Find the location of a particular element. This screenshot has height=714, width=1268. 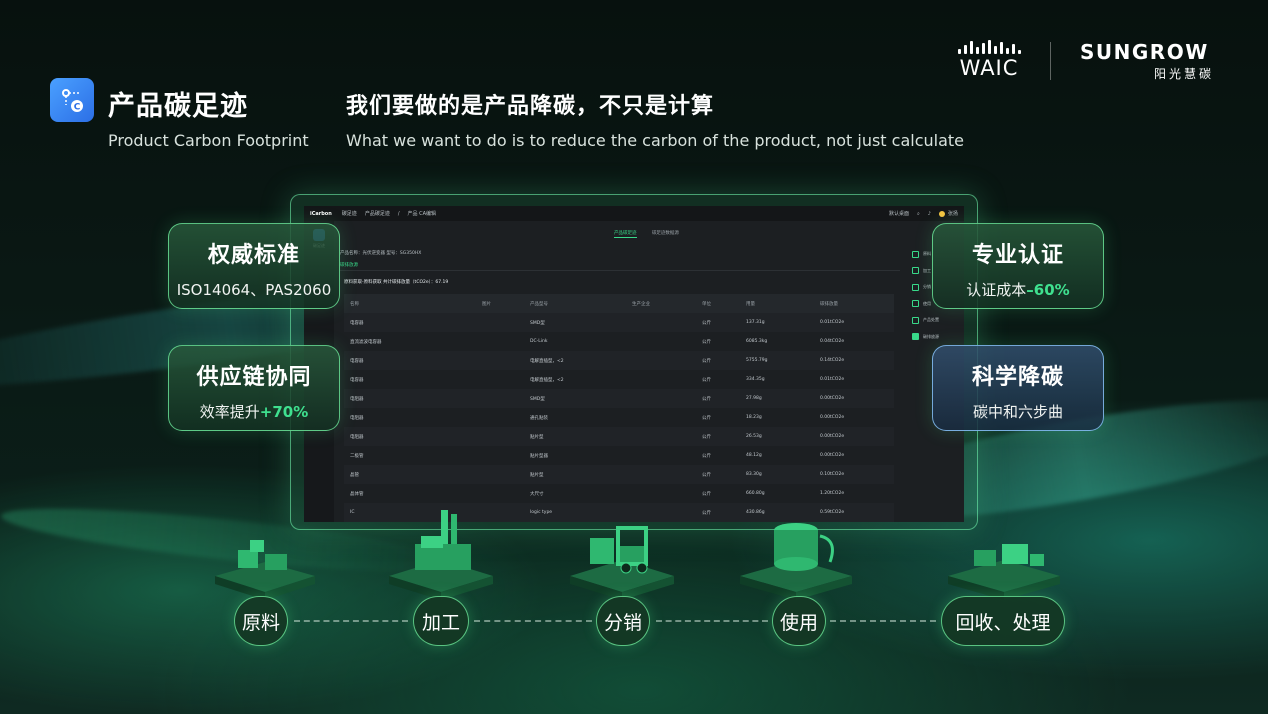

carbon-footprint-icon: C is located at coordinates (72, 100).